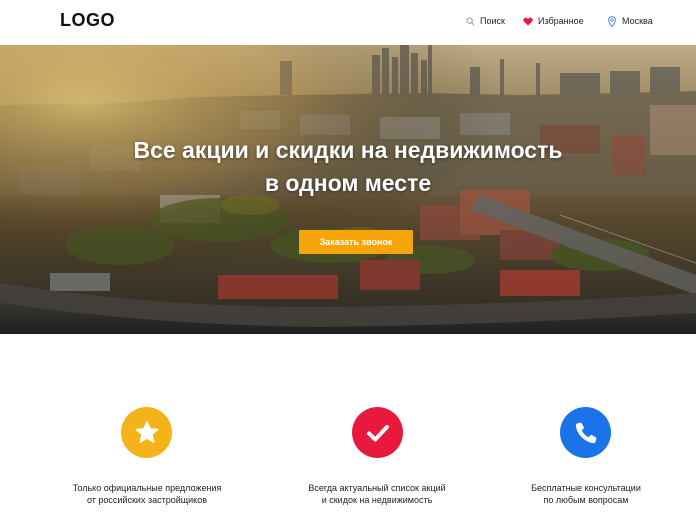 The image size is (696, 517). What do you see at coordinates (528, 21) in the screenshot?
I see `heart-icon` at bounding box center [528, 21].